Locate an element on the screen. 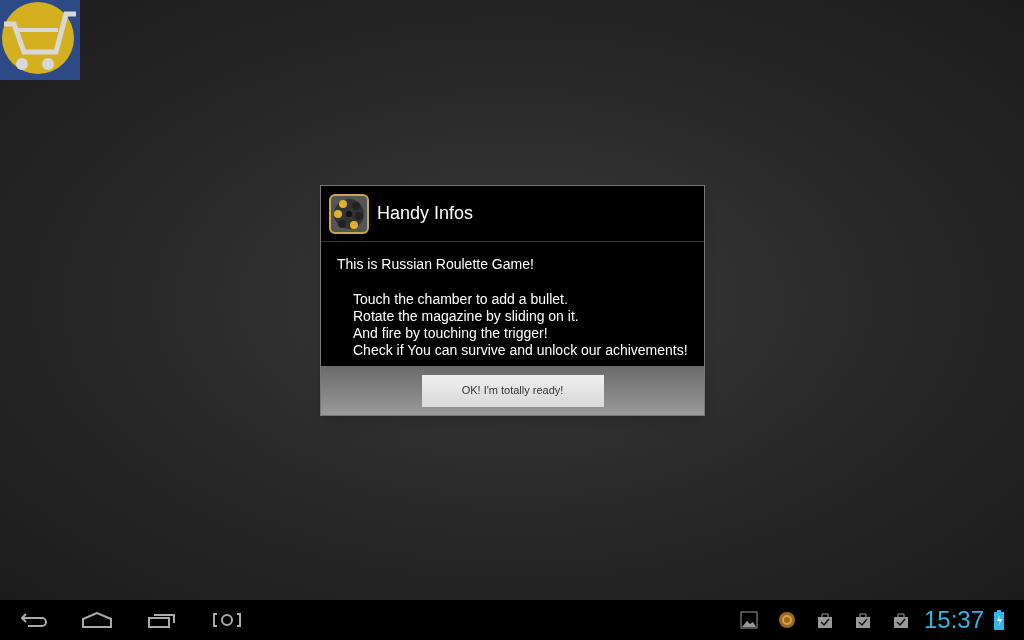 Image resolution: width=1024 pixels, height=640 pixels. instruction-line: Check if You can survive and unlock our achivements! is located at coordinates (520, 350).